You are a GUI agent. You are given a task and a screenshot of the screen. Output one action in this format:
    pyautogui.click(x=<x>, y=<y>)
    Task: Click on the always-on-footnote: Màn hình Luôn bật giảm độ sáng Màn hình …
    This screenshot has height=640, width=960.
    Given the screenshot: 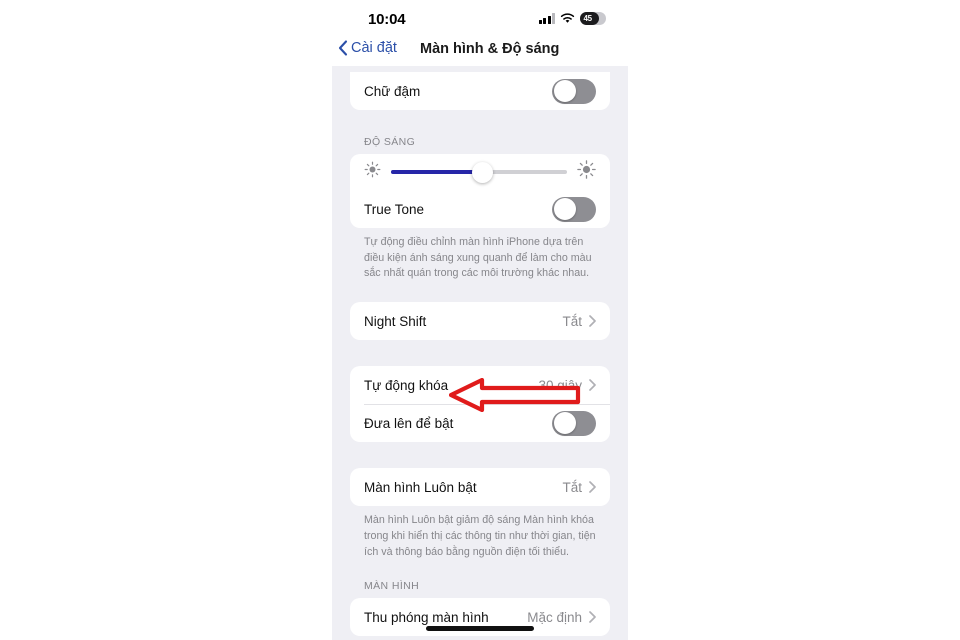 What is the action you would take?
    pyautogui.click(x=480, y=536)
    